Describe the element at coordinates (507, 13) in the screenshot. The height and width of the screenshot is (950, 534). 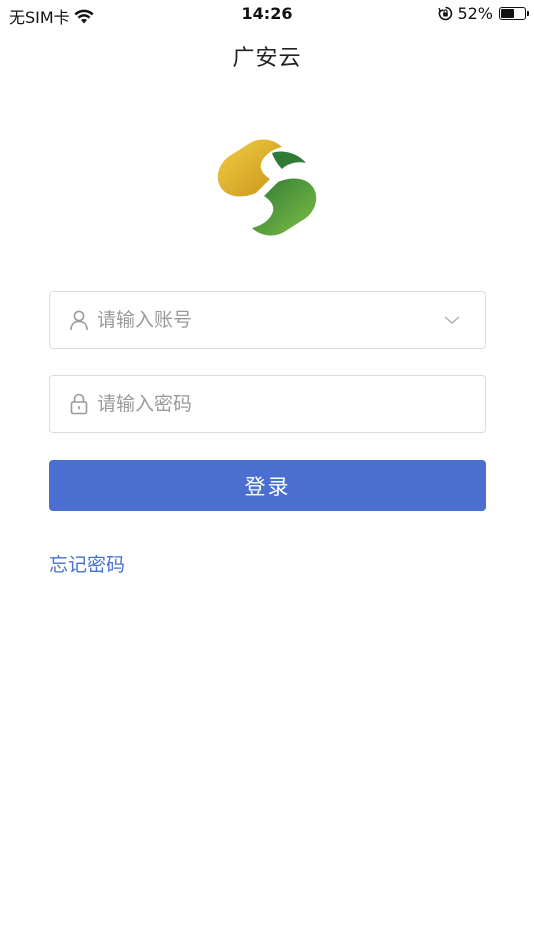
I see `battery-level` at that location.